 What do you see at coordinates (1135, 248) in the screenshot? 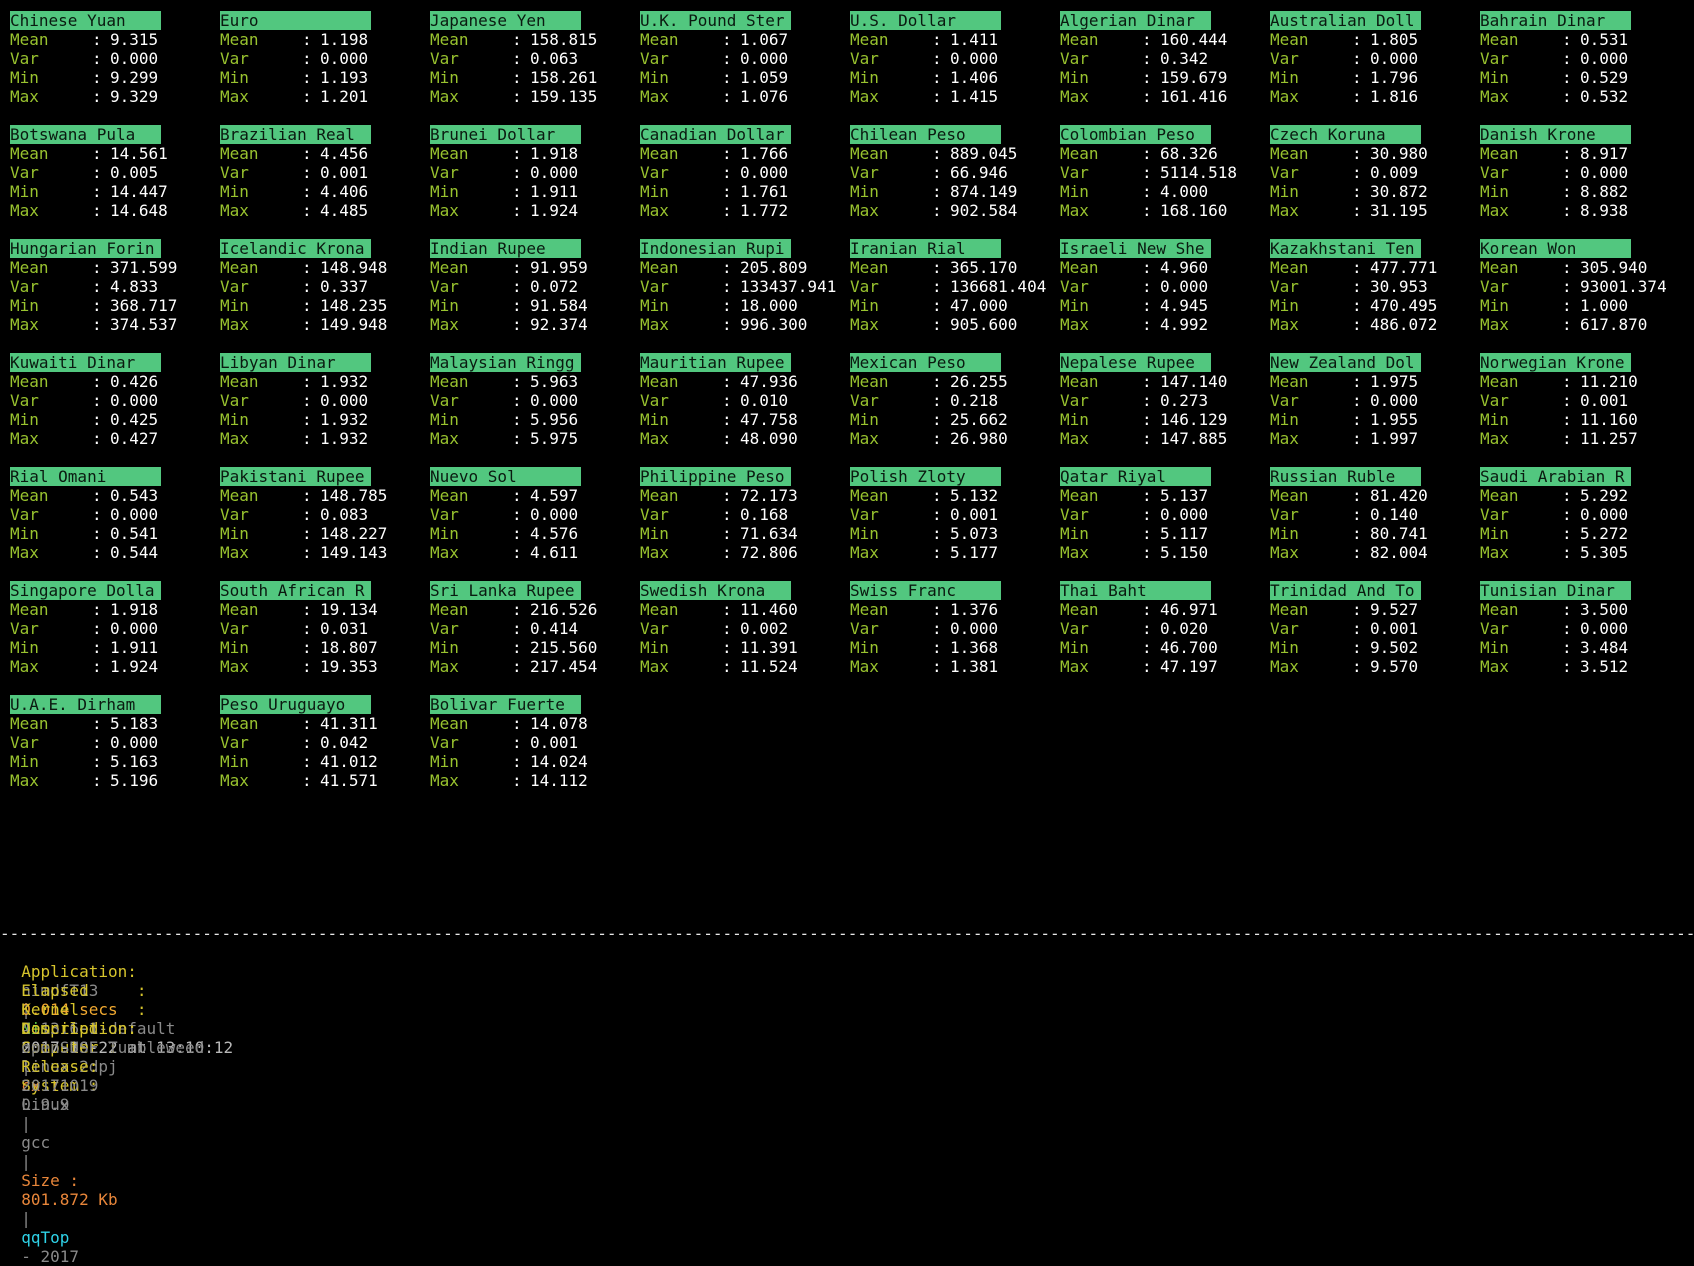
I see `currency-name: Israeli New She` at bounding box center [1135, 248].